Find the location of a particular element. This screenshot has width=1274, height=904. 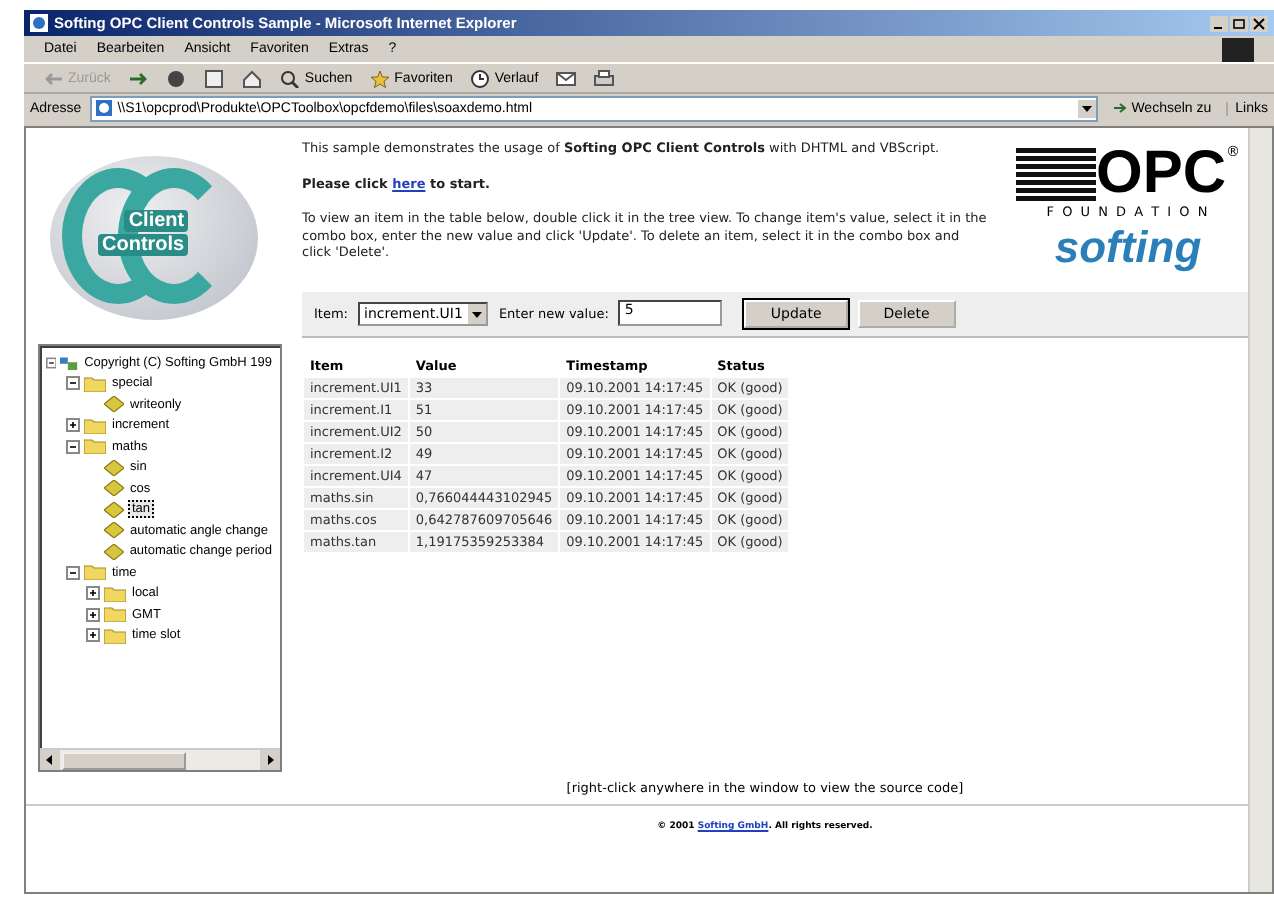

scroll-left-icon is located at coordinates (50, 760).